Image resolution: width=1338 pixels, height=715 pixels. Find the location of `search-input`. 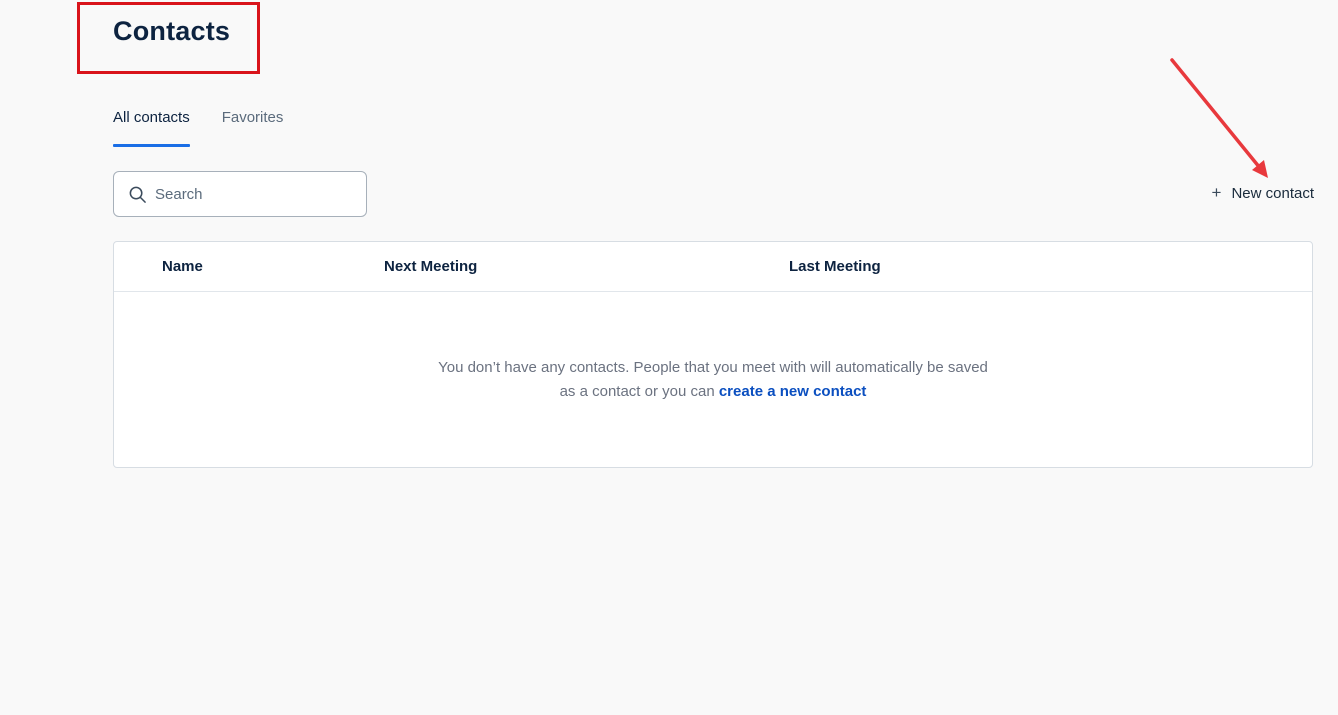

search-input is located at coordinates (255, 194).